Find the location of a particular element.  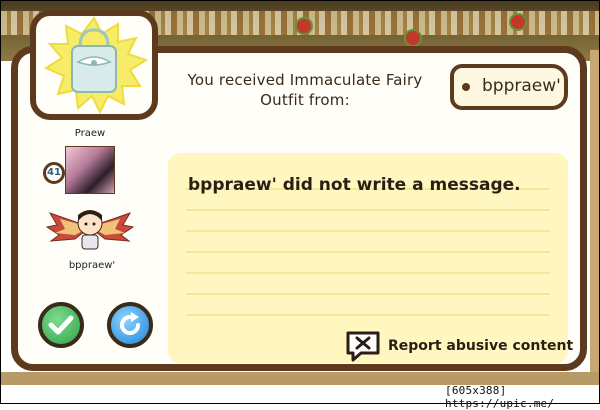

fairy-outfit-bag-icon is located at coordinates (94, 60).